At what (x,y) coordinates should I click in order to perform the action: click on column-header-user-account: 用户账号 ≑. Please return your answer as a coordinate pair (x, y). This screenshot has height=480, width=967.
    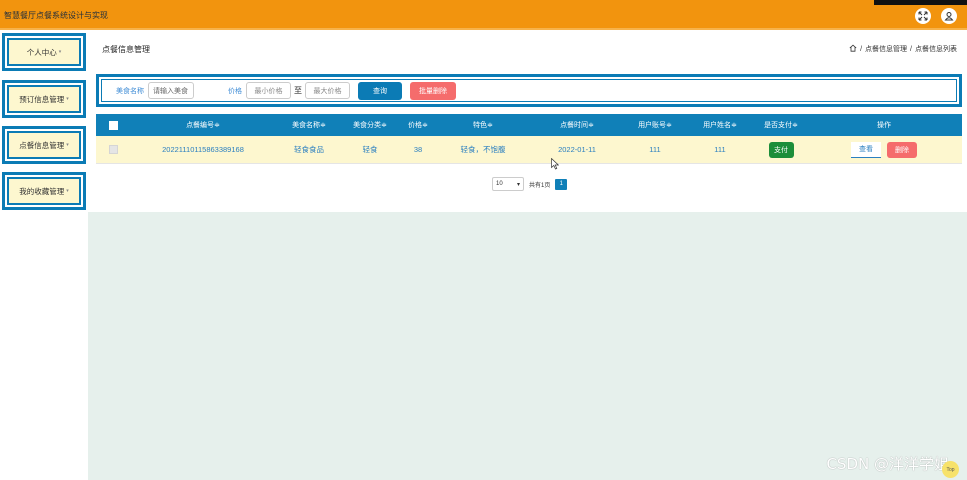
    Looking at the image, I should click on (655, 125).